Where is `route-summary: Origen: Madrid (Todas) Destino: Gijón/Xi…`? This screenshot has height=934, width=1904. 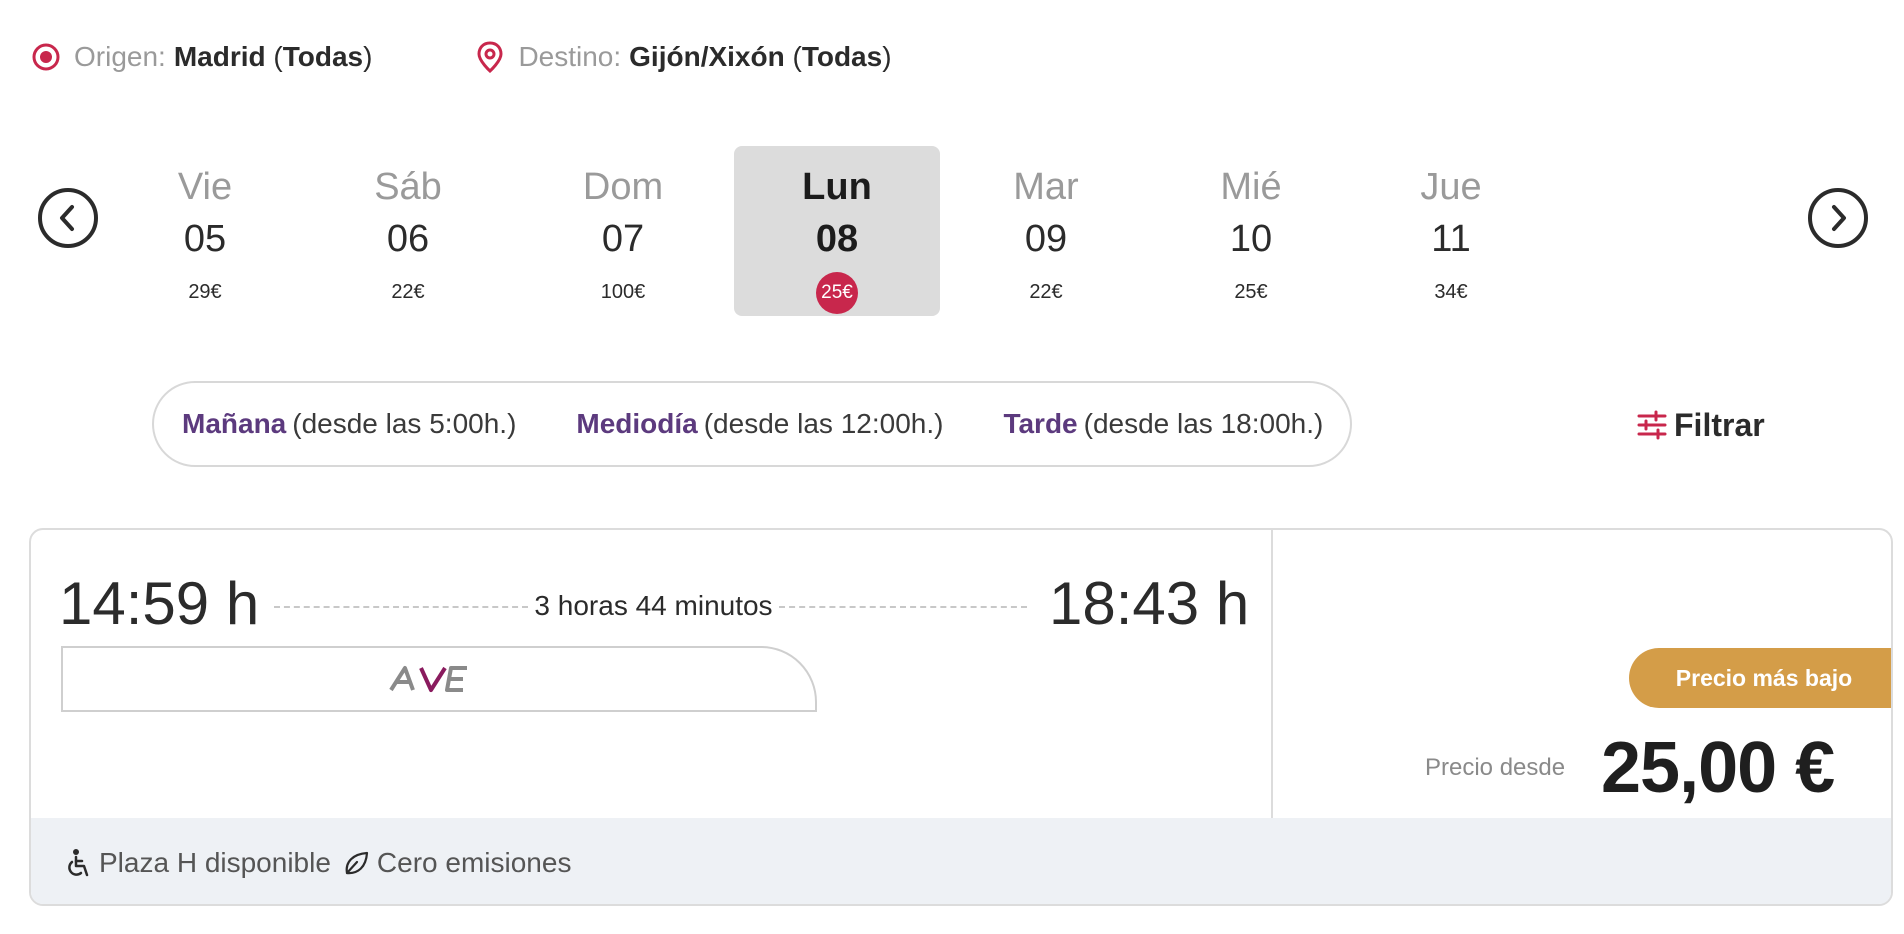 route-summary: Origen: Madrid (Todas) Destino: Gijón/Xi… is located at coordinates (461, 57).